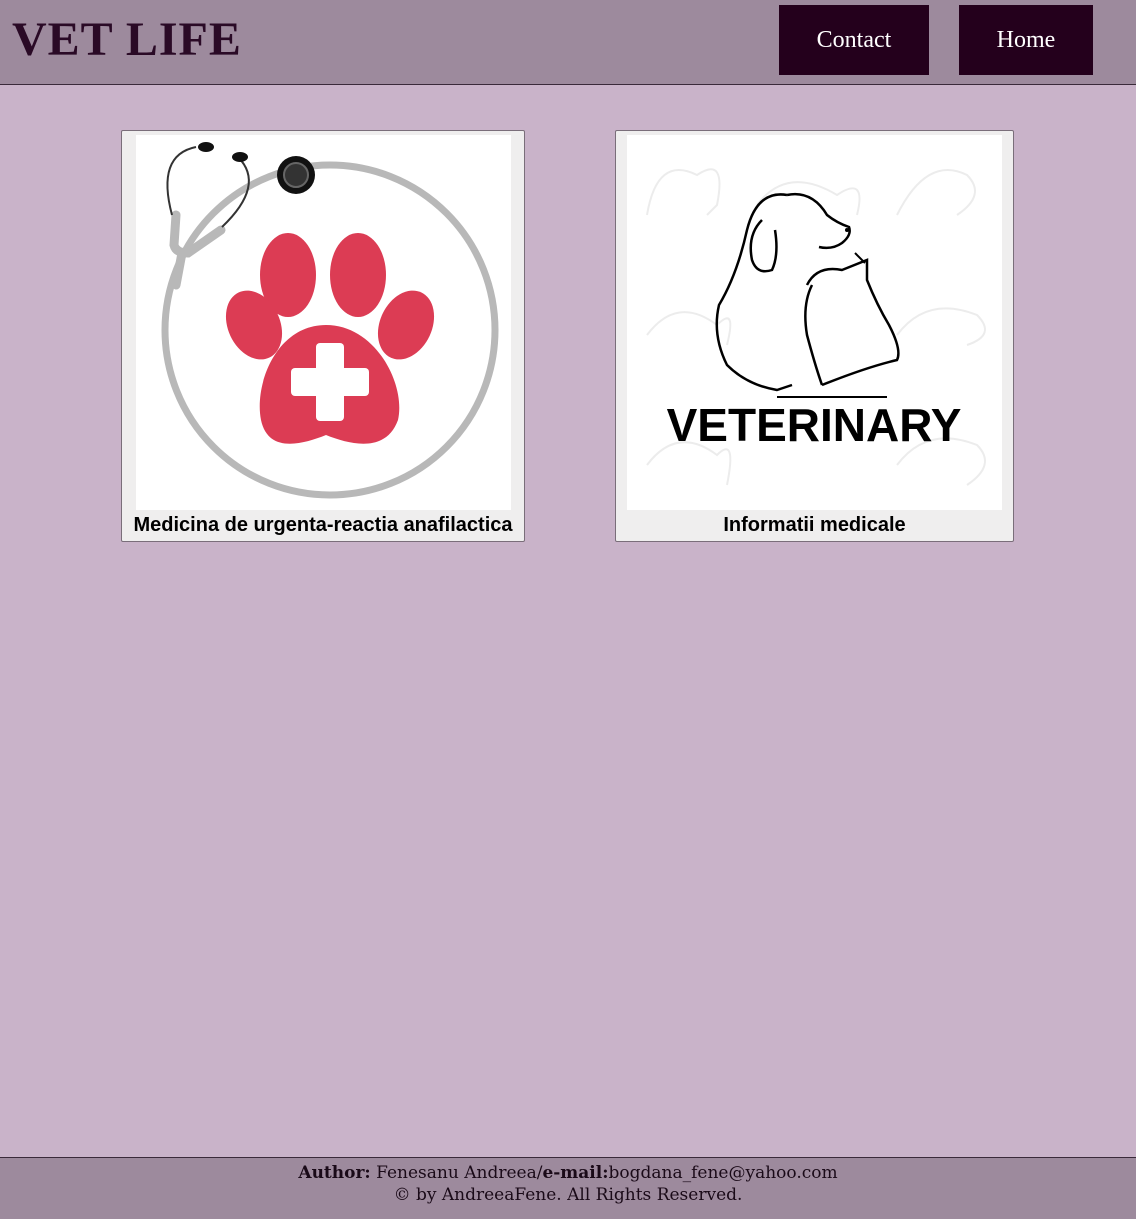 Image resolution: width=1136 pixels, height=1219 pixels. I want to click on card-emergency-medicine: Medicina de urgenta-reactia anafilactica, so click(323, 336).